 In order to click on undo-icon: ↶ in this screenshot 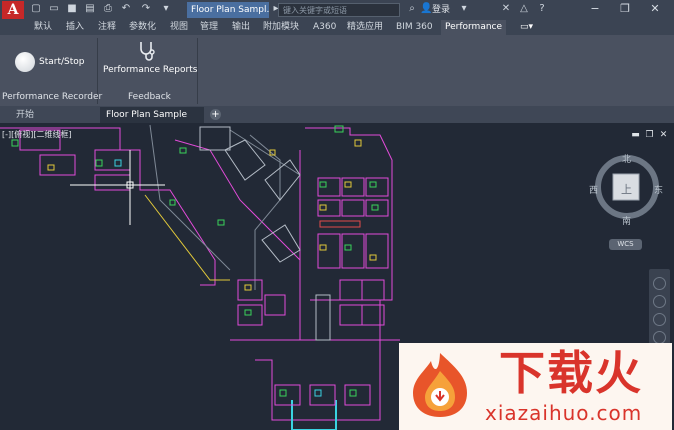, I will do `click(126, 9)`.